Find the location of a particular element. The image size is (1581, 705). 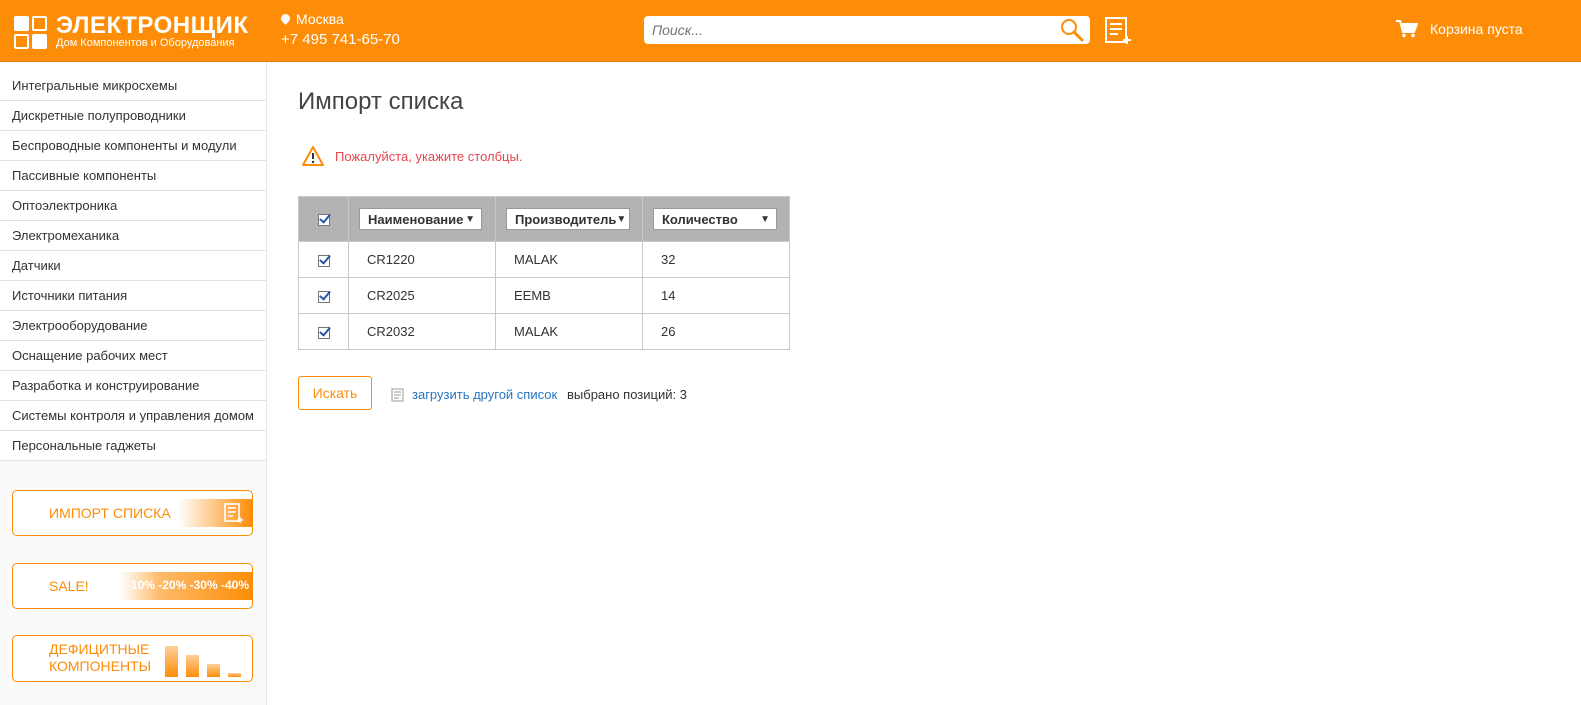

promo-import-list-button: ИМПОРТ СПИСКА is located at coordinates (132, 513).